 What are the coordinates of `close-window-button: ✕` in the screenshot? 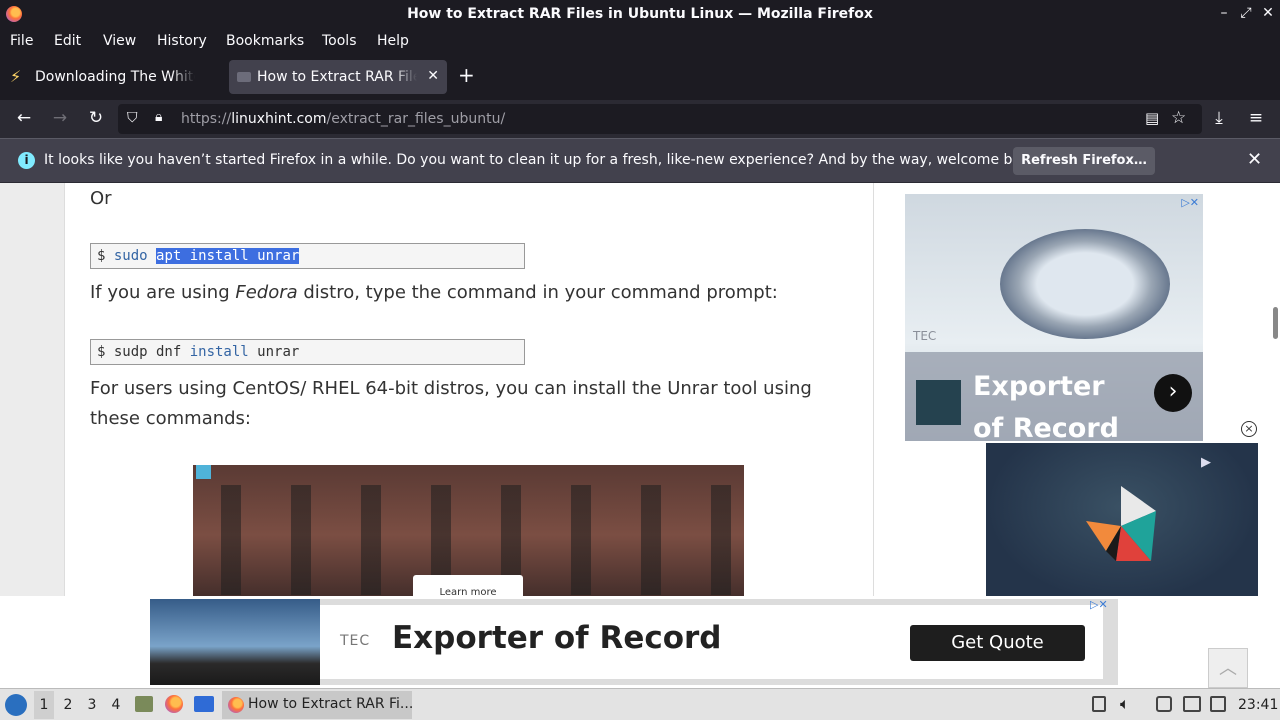 It's located at (1268, 13).